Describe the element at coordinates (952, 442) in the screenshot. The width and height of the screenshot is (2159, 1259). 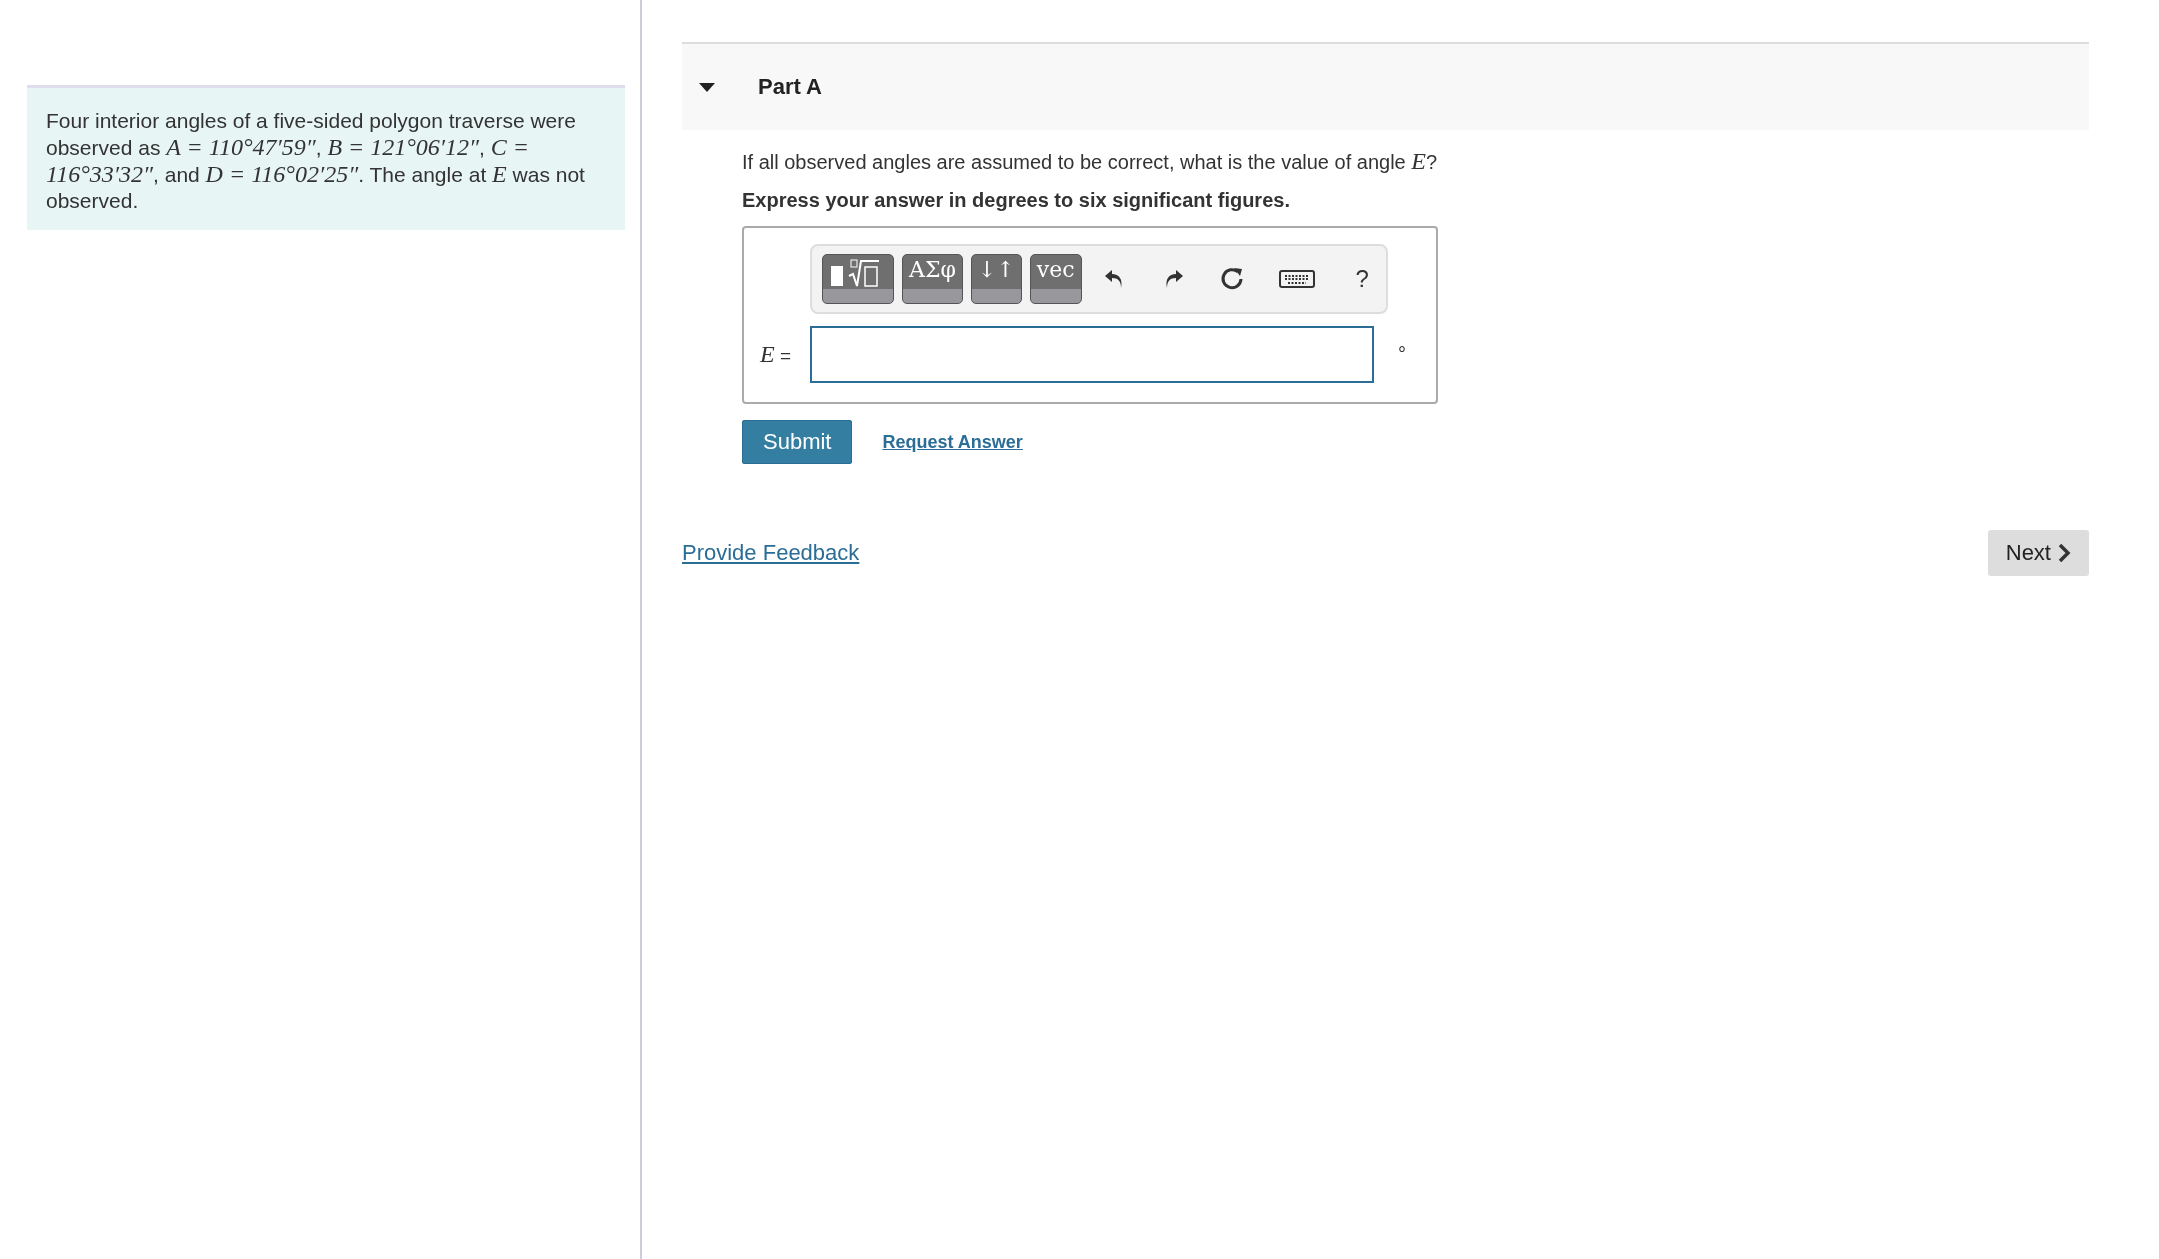
I see `request-answer-link: Request Answer` at that location.